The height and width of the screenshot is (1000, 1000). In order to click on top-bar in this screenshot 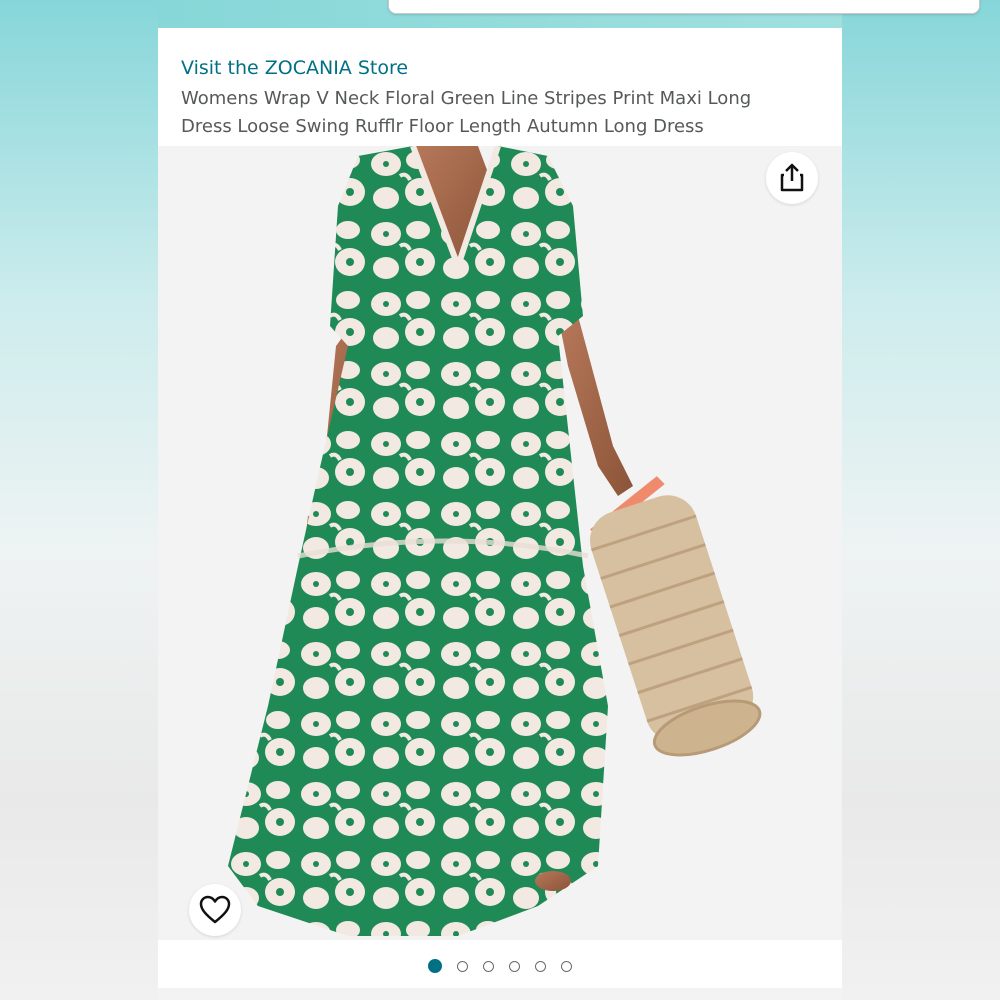, I will do `click(569, 14)`.